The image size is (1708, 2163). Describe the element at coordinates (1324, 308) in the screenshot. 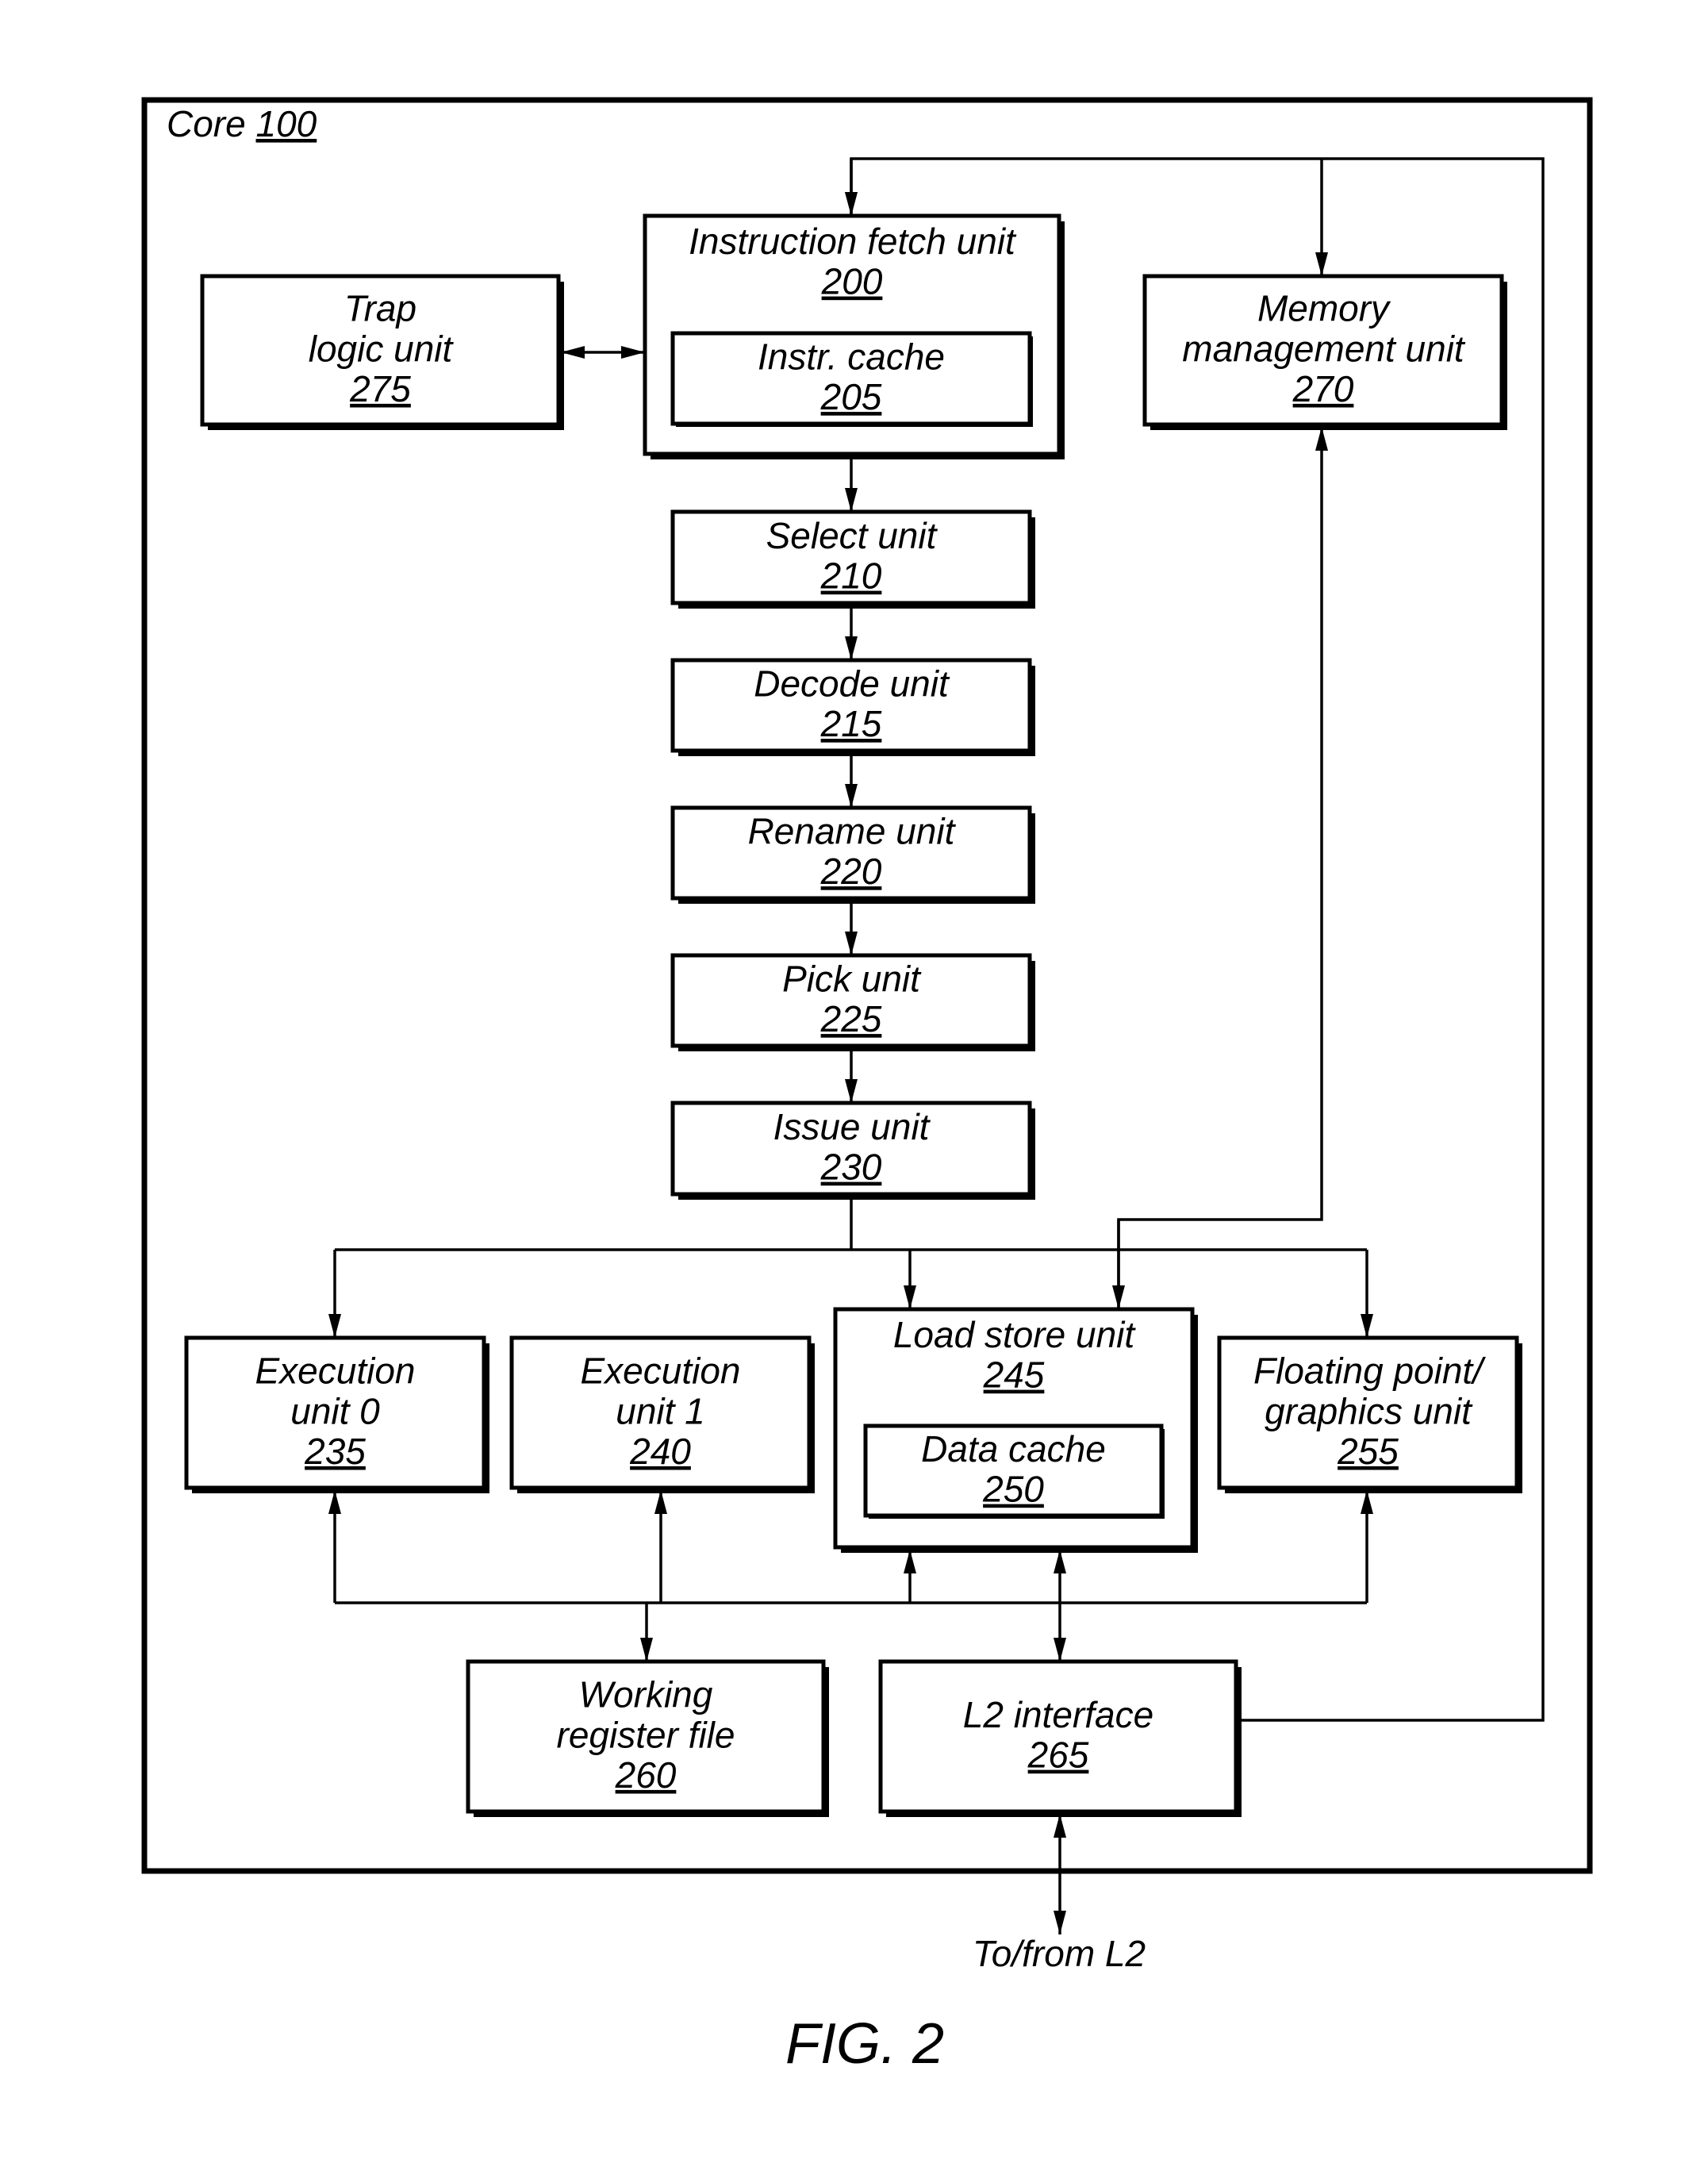

I see `mmu-label-line: Memory` at that location.